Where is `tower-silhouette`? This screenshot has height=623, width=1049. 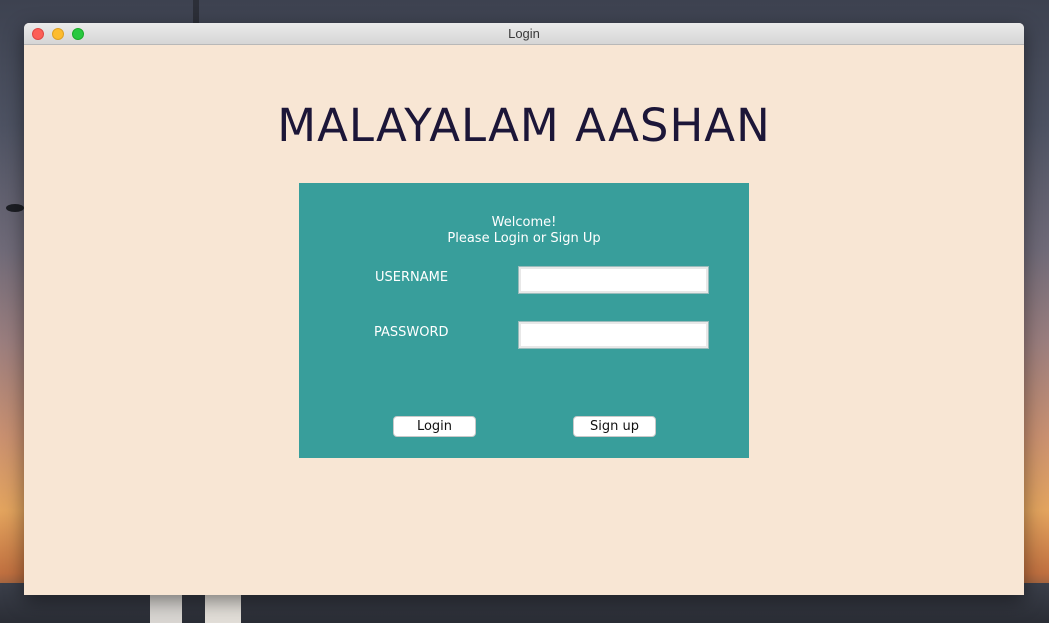 tower-silhouette is located at coordinates (196, 12).